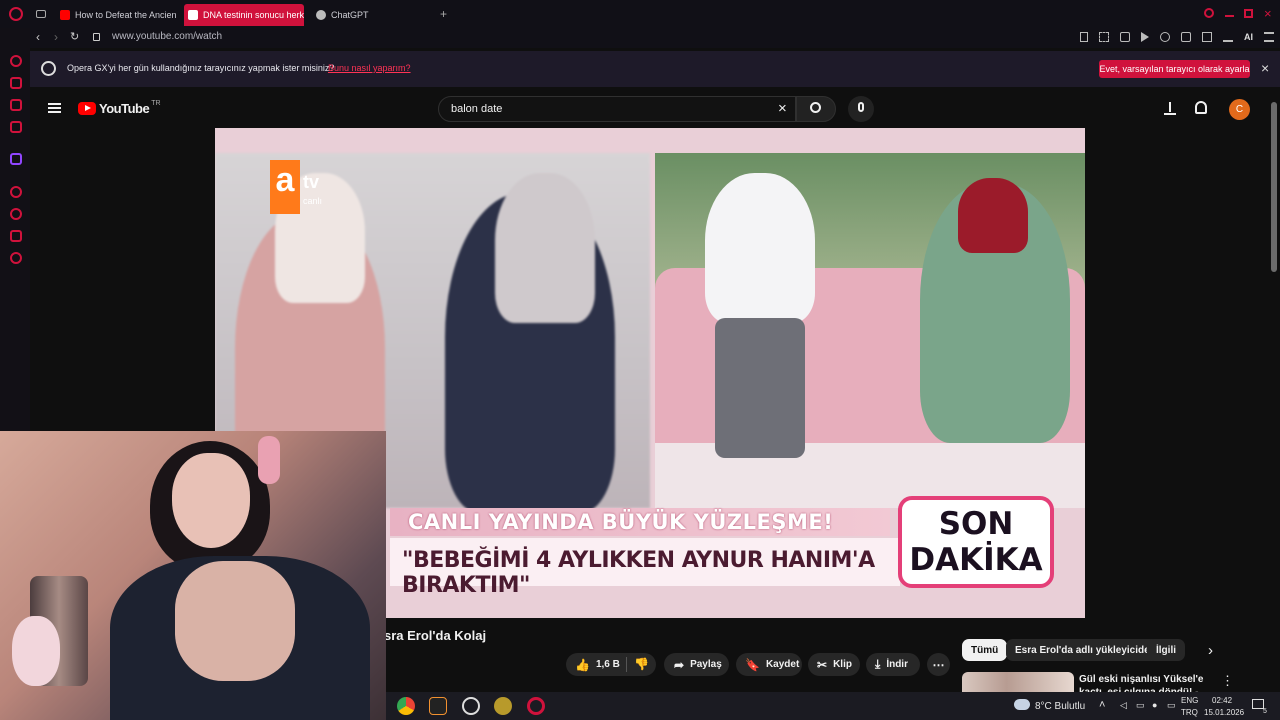  I want to click on new-tab-button: +, so click(443, 14).